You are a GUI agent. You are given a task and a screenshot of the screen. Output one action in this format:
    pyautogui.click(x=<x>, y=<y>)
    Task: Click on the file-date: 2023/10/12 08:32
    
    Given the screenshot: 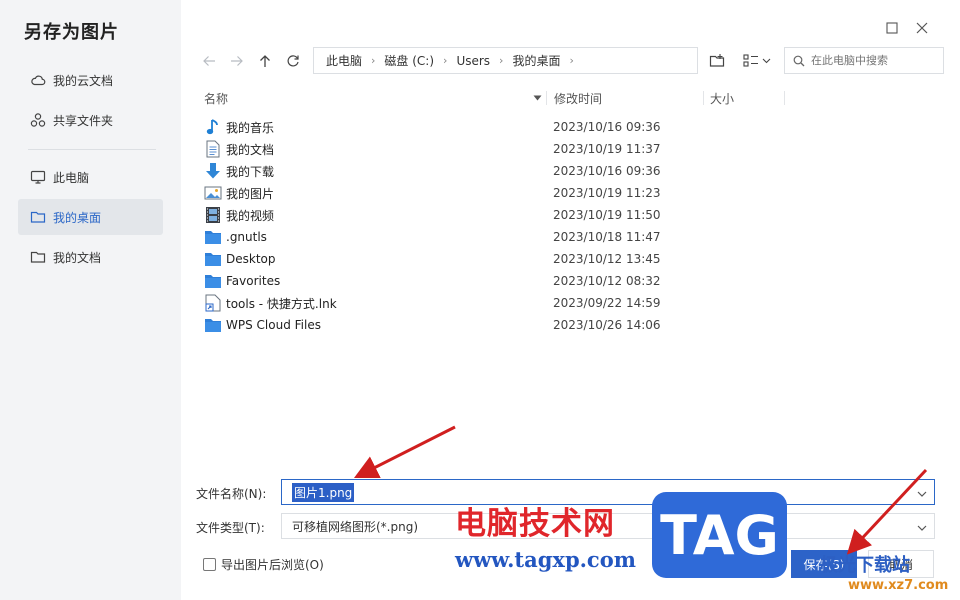 What is the action you would take?
    pyautogui.click(x=607, y=281)
    